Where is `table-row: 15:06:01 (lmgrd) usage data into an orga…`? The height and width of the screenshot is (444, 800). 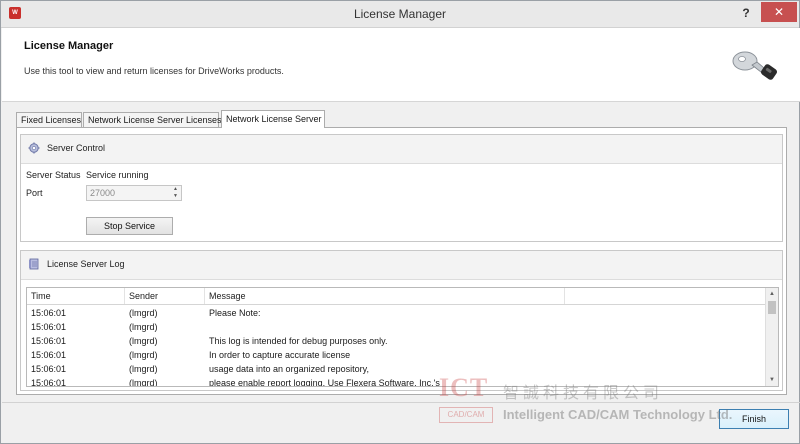 table-row: 15:06:01 (lmgrd) usage data into an orga… is located at coordinates (397, 369).